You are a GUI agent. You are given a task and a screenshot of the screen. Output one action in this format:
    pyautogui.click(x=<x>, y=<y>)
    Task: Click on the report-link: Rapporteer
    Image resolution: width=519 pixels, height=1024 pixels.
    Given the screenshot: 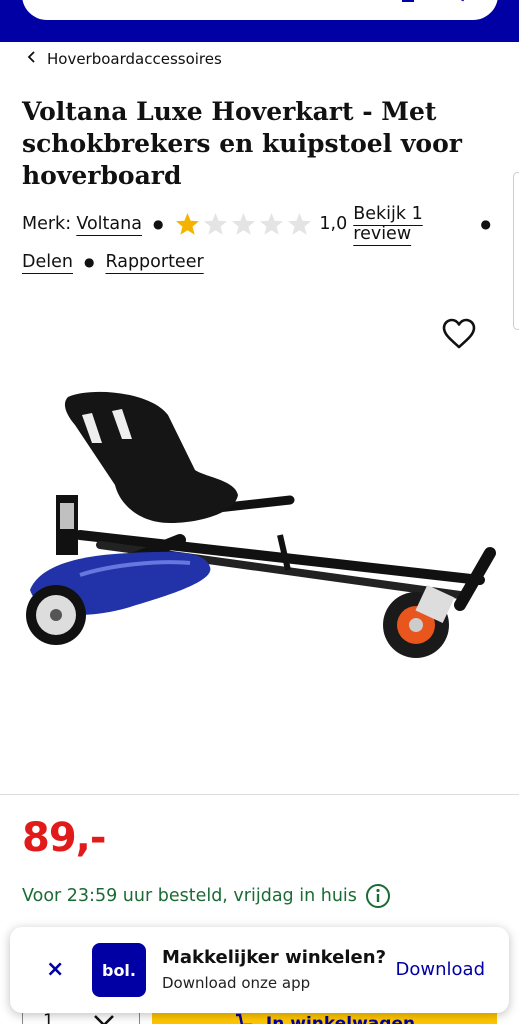 What is the action you would take?
    pyautogui.click(x=154, y=262)
    